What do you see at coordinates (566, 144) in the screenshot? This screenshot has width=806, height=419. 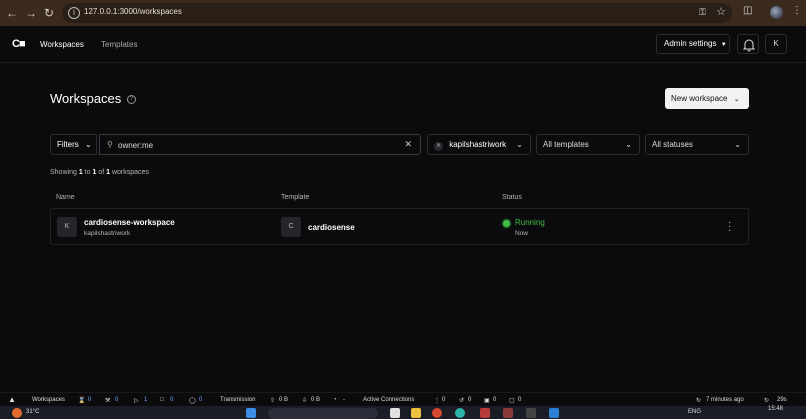 I see `template-filter-value: All templates` at bounding box center [566, 144].